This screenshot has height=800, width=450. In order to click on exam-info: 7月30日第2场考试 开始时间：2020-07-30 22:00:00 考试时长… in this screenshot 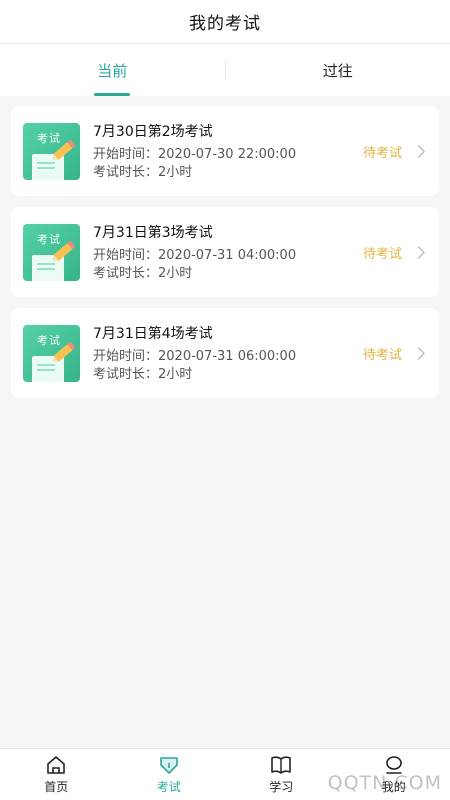, I will do `click(228, 151)`.